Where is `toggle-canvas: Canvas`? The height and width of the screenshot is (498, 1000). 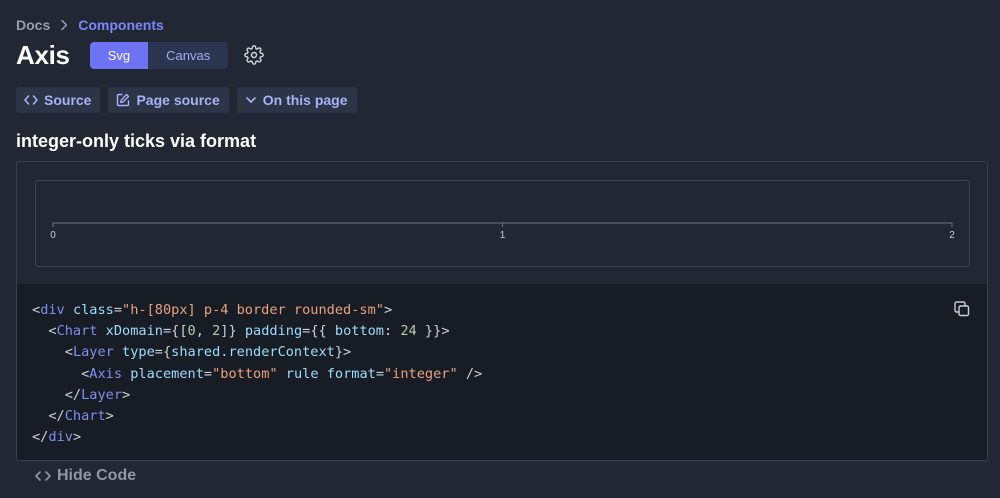 toggle-canvas: Canvas is located at coordinates (188, 55).